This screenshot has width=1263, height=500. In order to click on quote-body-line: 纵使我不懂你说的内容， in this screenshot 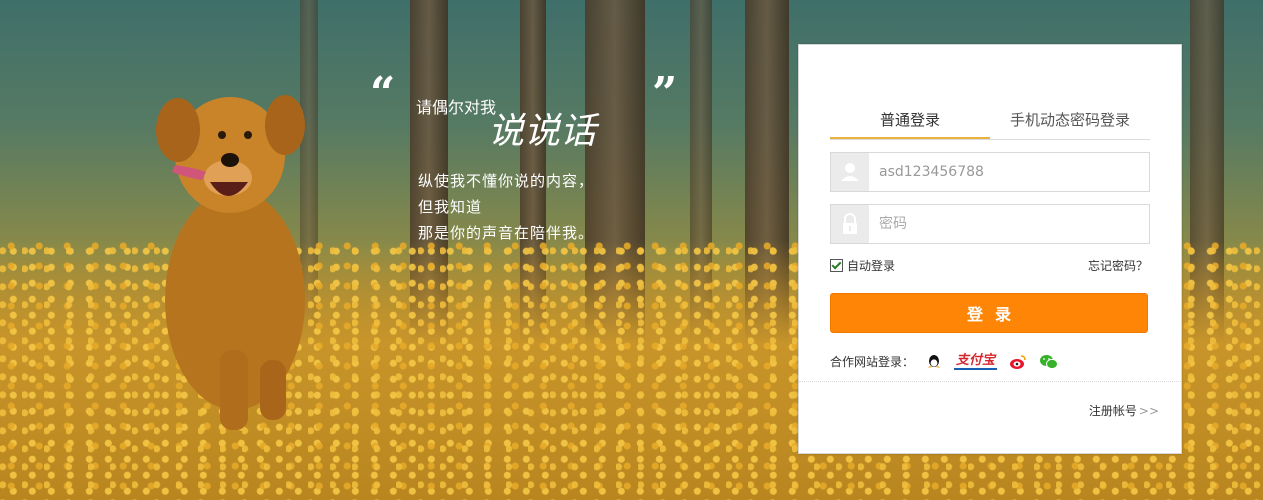, I will do `click(506, 181)`.